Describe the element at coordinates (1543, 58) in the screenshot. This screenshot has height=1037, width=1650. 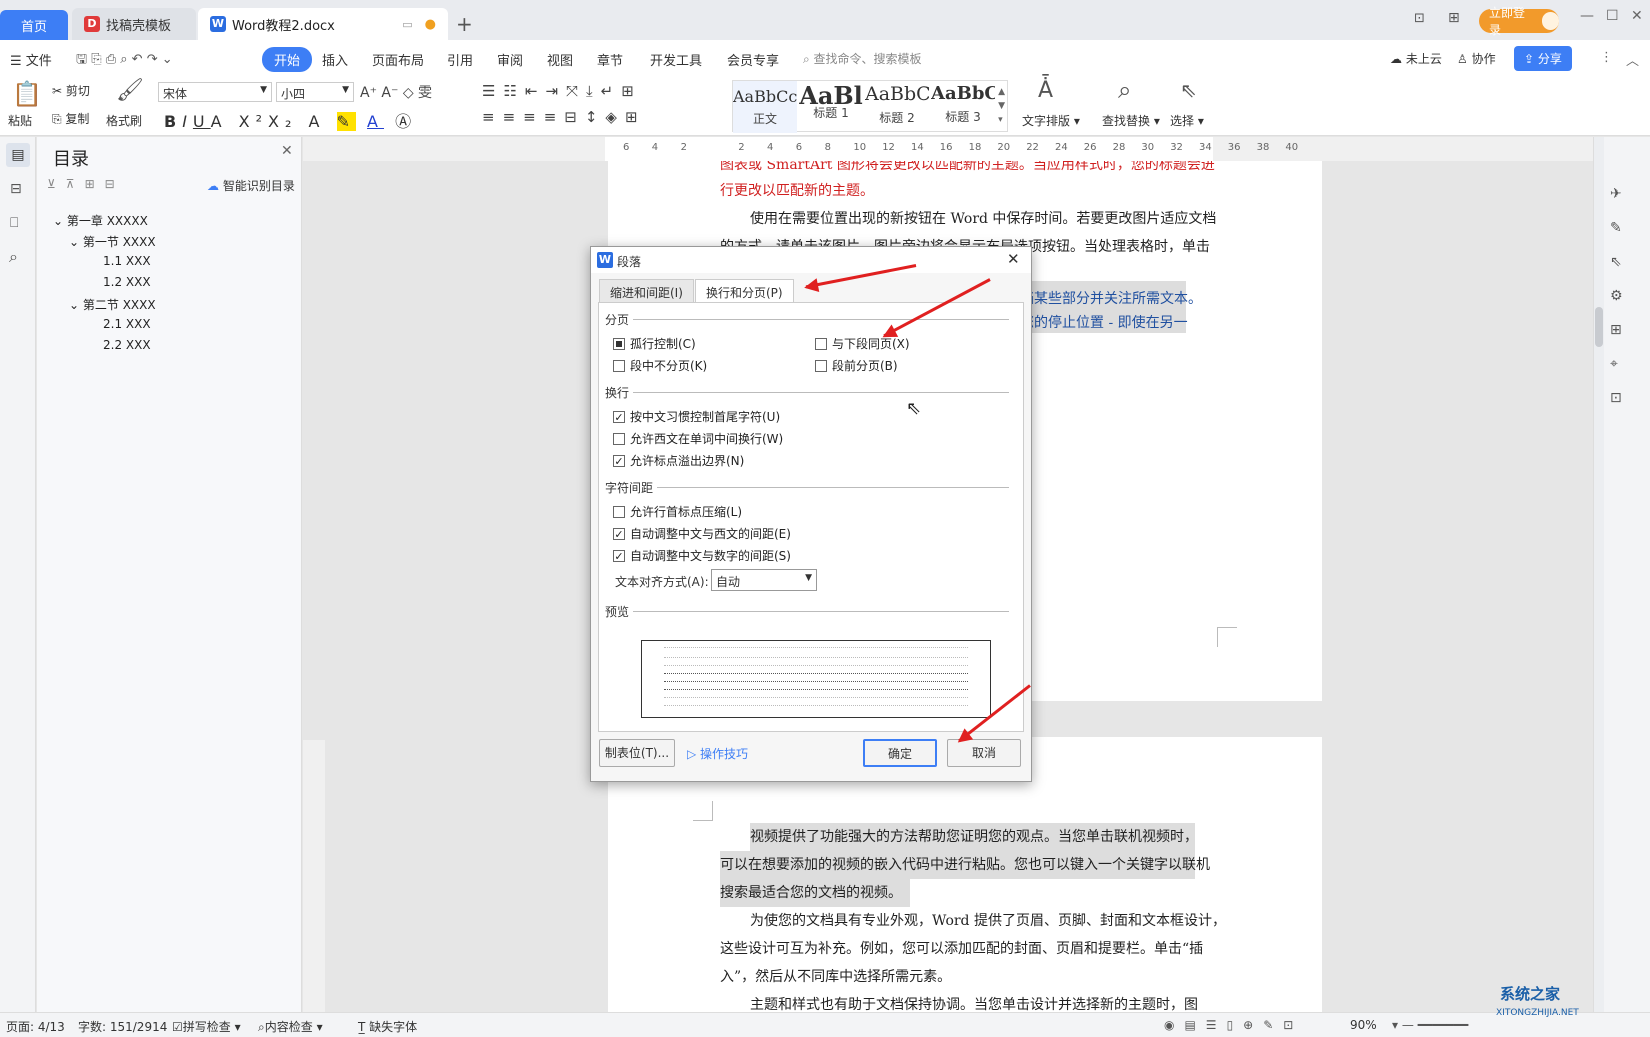
I see `share-button: ⇪ 分享` at that location.